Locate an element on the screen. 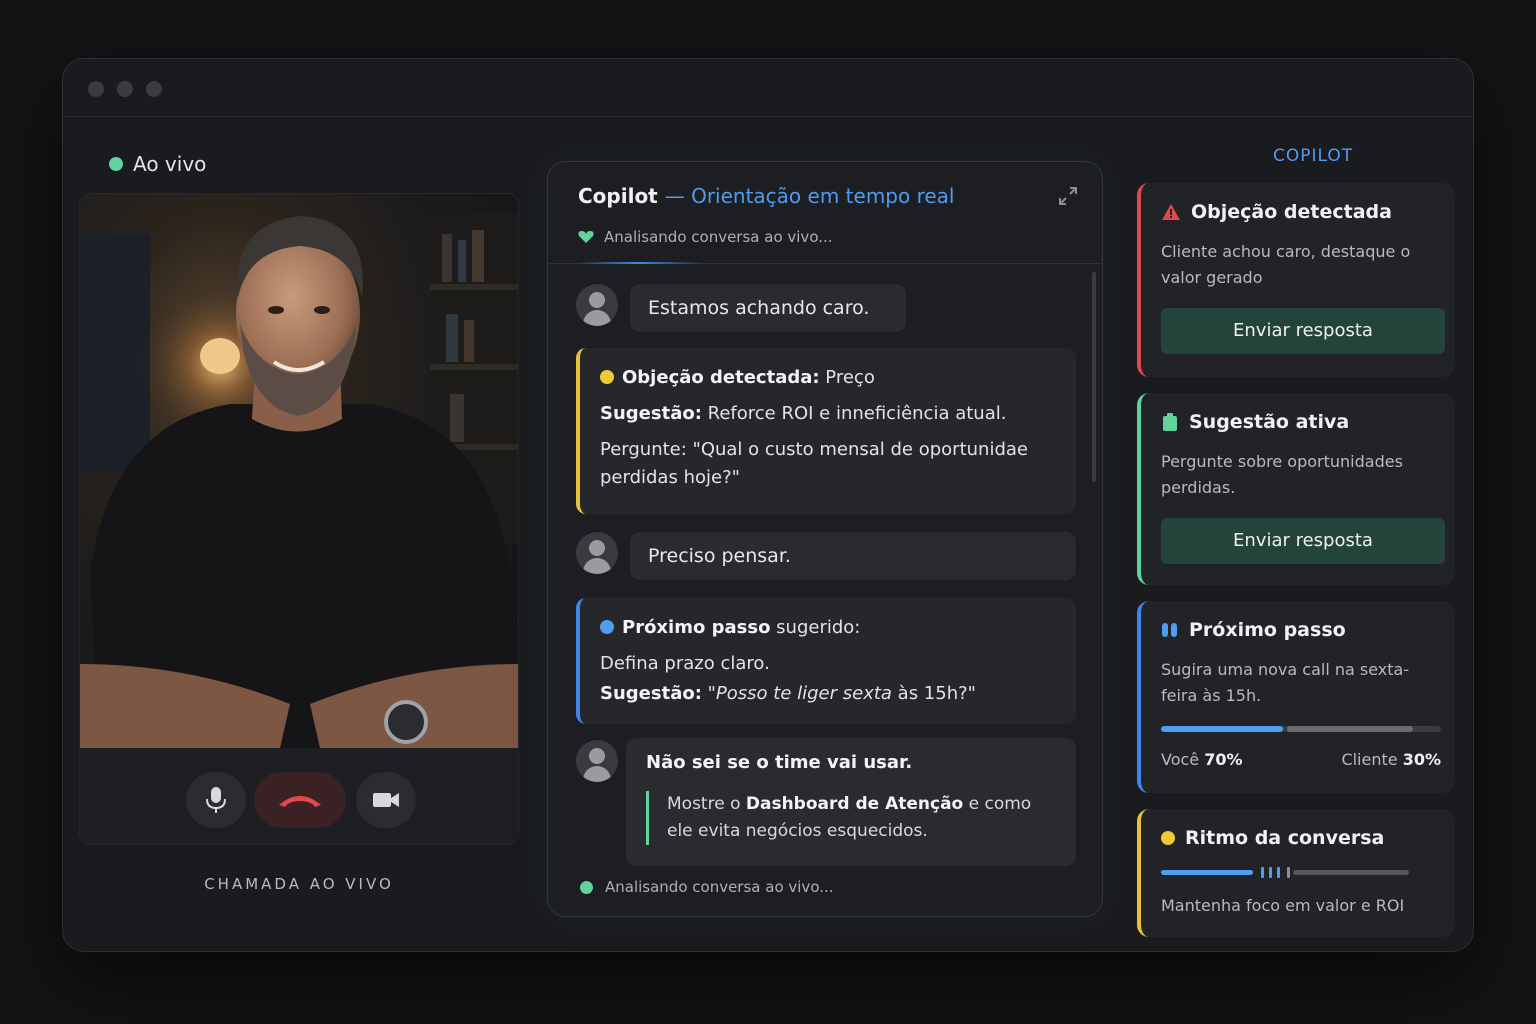 Image resolution: width=1536 pixels, height=1024 pixels. talk-ratio-labels: Você 70% Cliente 30% is located at coordinates (1301, 759).